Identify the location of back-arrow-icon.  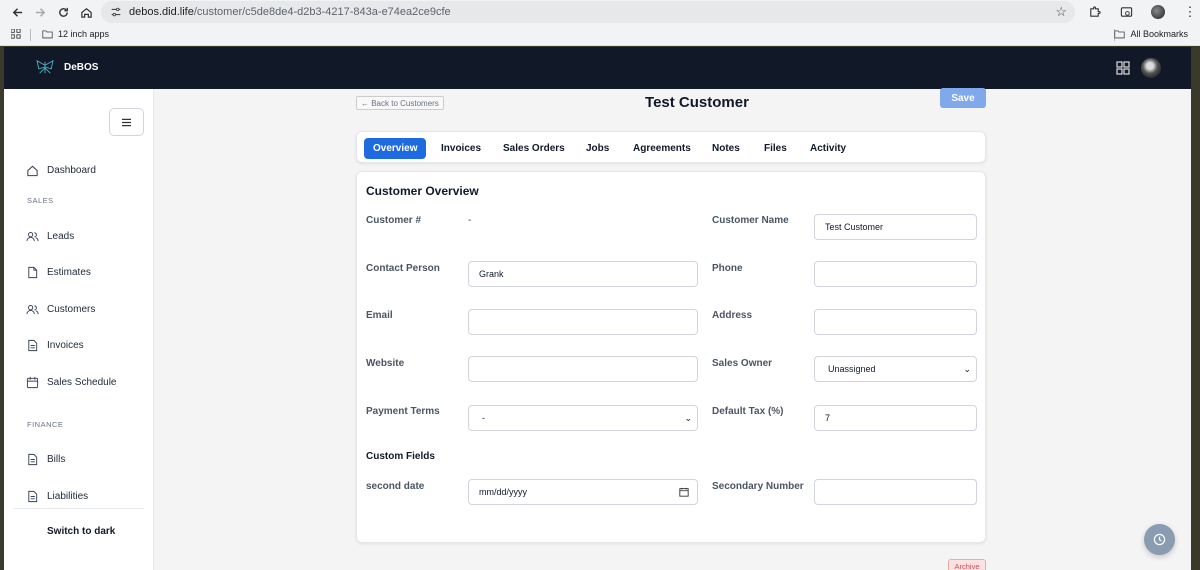
(17, 12).